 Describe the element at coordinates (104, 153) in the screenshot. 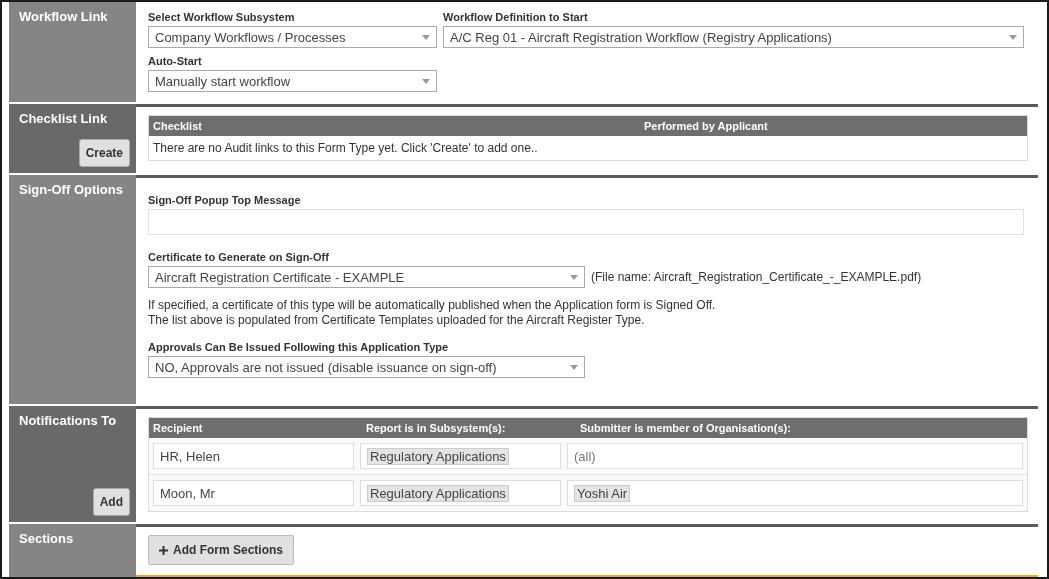

I see `create-button: Create` at that location.